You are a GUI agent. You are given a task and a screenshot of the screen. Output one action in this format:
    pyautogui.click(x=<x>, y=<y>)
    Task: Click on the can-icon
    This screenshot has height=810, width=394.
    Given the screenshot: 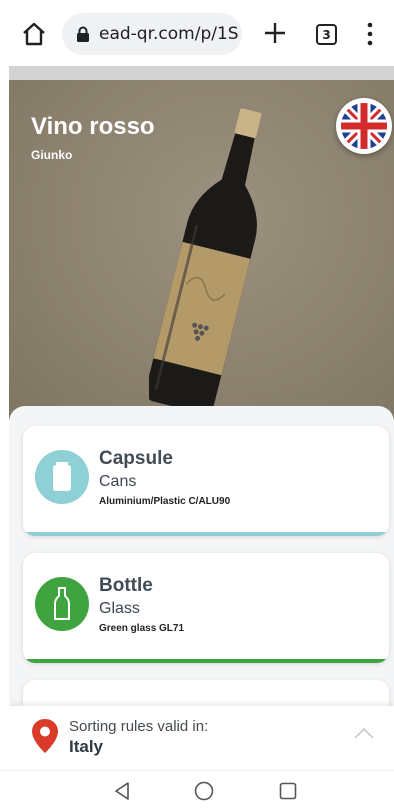 What is the action you would take?
    pyautogui.click(x=62, y=476)
    